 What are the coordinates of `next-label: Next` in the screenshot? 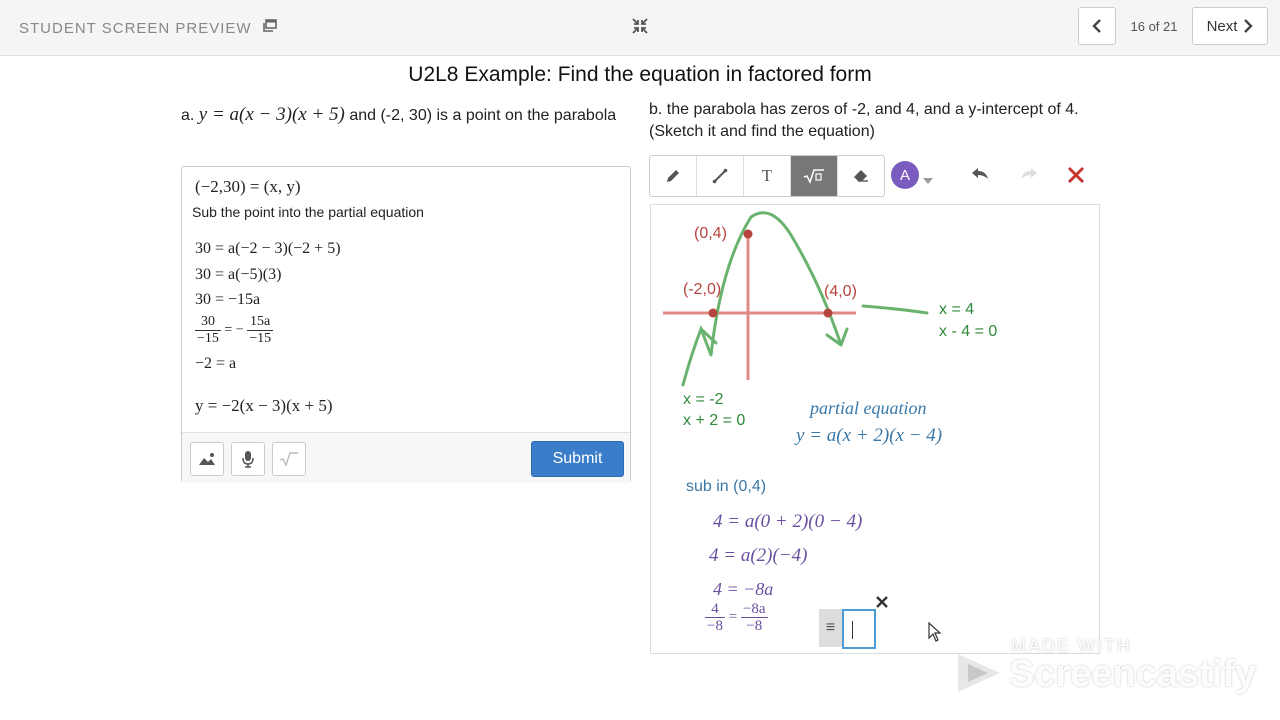 It's located at (1222, 26).